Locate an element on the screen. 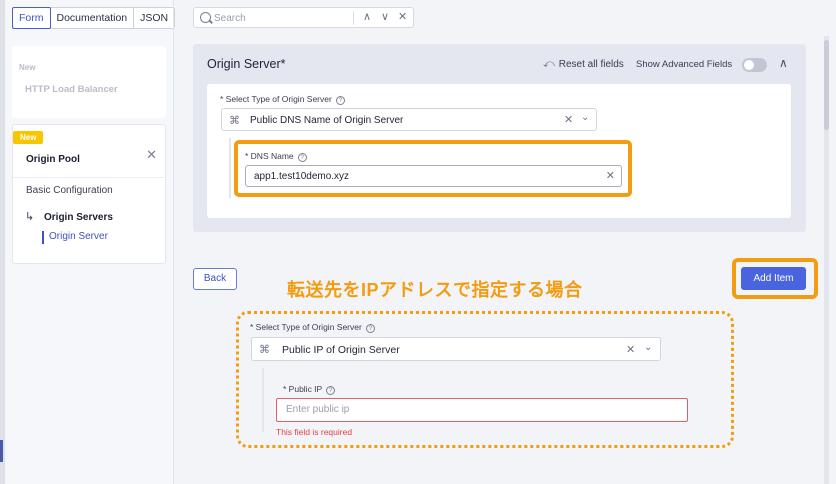 This screenshot has width=836, height=484. type-label-text: * Select Type of Origin Server is located at coordinates (276, 99).